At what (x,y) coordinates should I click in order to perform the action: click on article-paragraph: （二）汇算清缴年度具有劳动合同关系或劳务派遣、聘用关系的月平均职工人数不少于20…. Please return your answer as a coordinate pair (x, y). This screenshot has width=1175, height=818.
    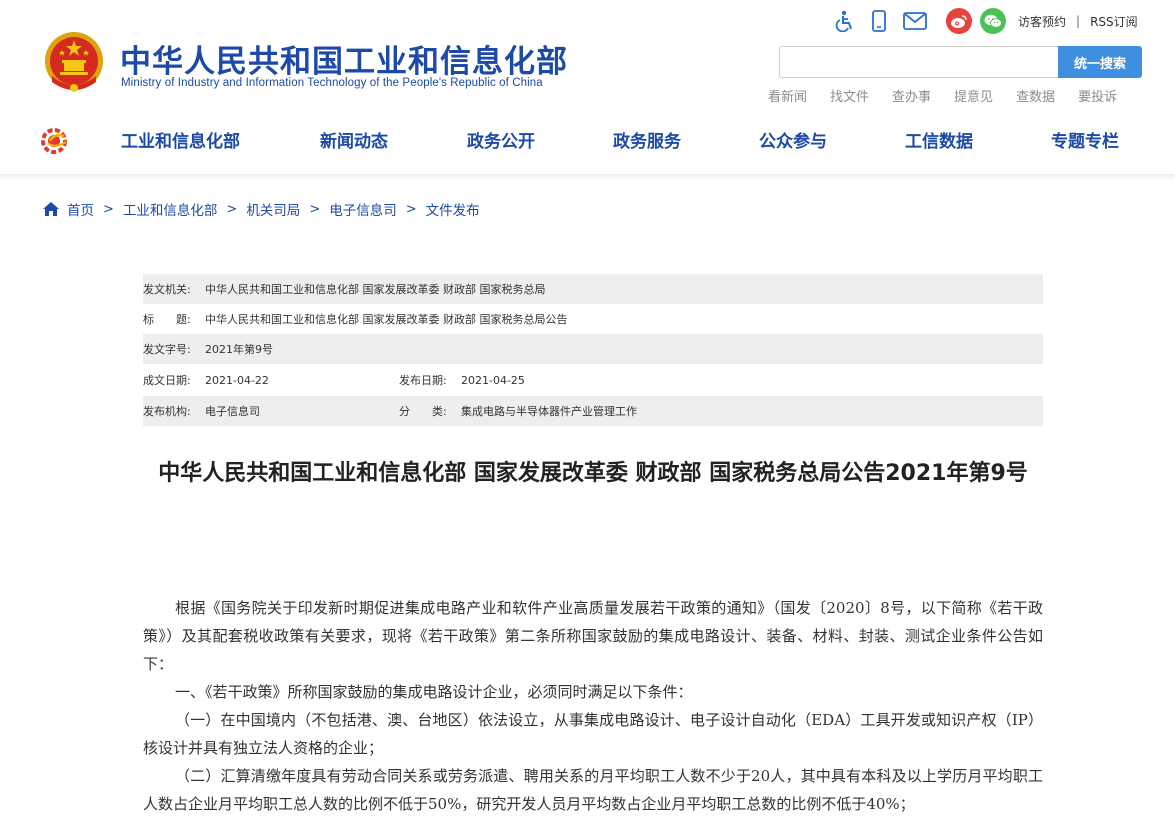
    Looking at the image, I should click on (593, 790).